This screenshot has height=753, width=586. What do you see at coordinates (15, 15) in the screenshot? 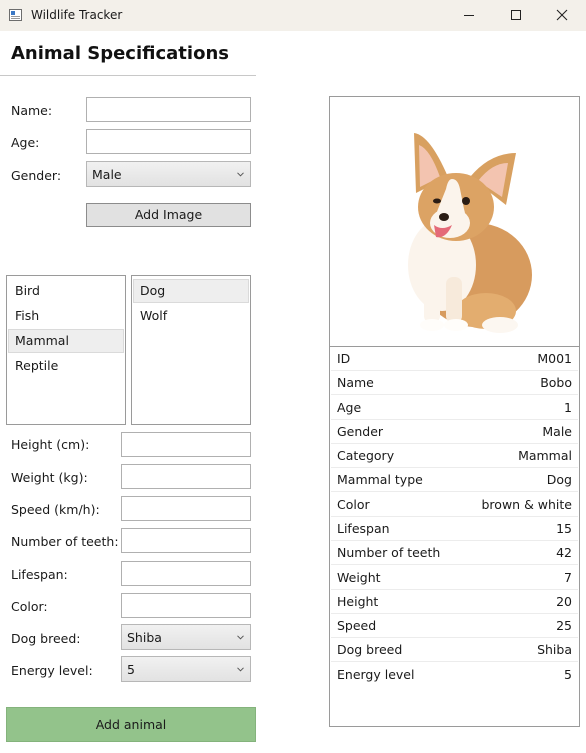
I see `app-window-icon` at bounding box center [15, 15].